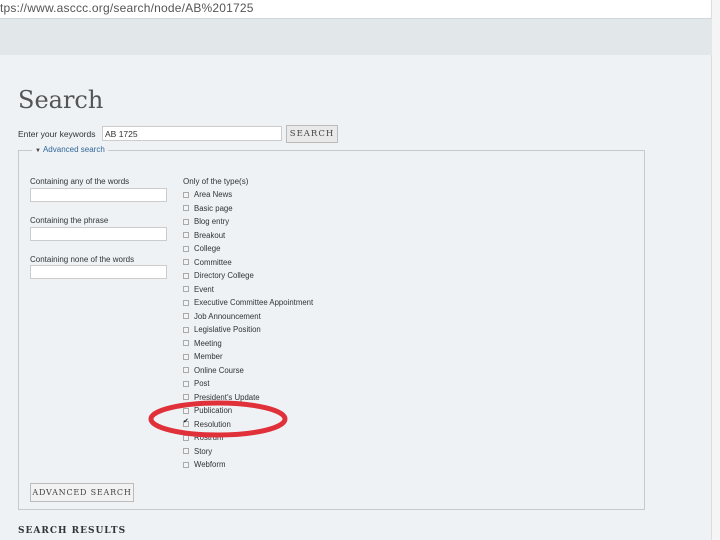 This screenshot has width=720, height=540. What do you see at coordinates (248, 195) in the screenshot?
I see `type-option: Area News` at bounding box center [248, 195].